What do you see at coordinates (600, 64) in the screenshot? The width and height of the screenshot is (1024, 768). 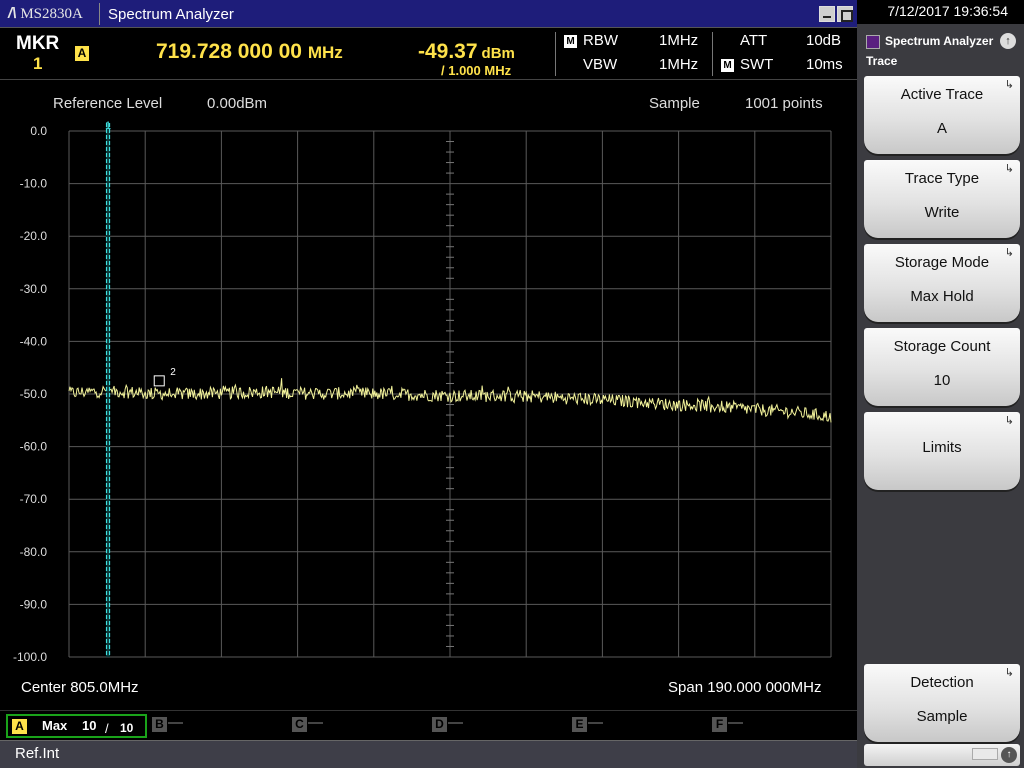 I see `vbw-label: VBW` at bounding box center [600, 64].